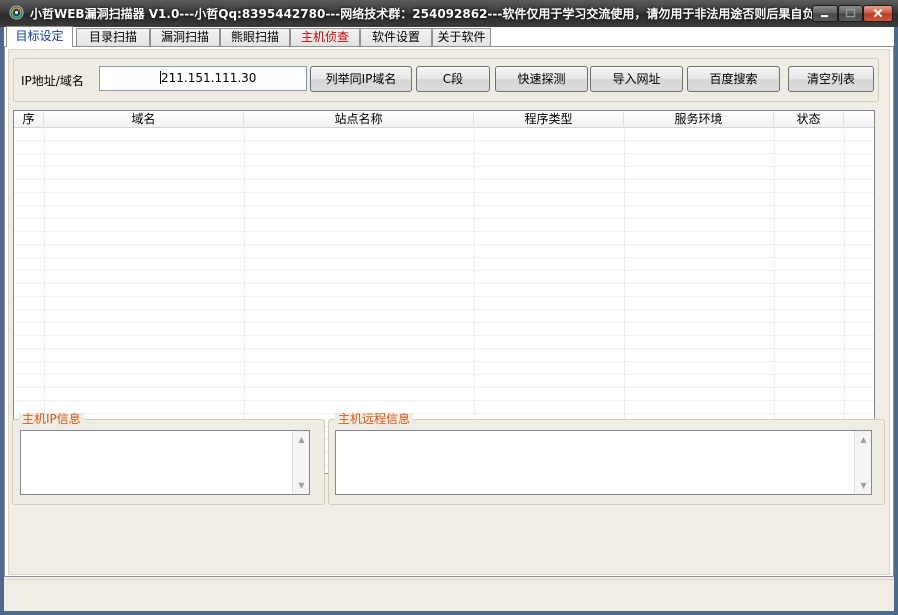 The height and width of the screenshot is (615, 898). I want to click on close-button, so click(878, 13).